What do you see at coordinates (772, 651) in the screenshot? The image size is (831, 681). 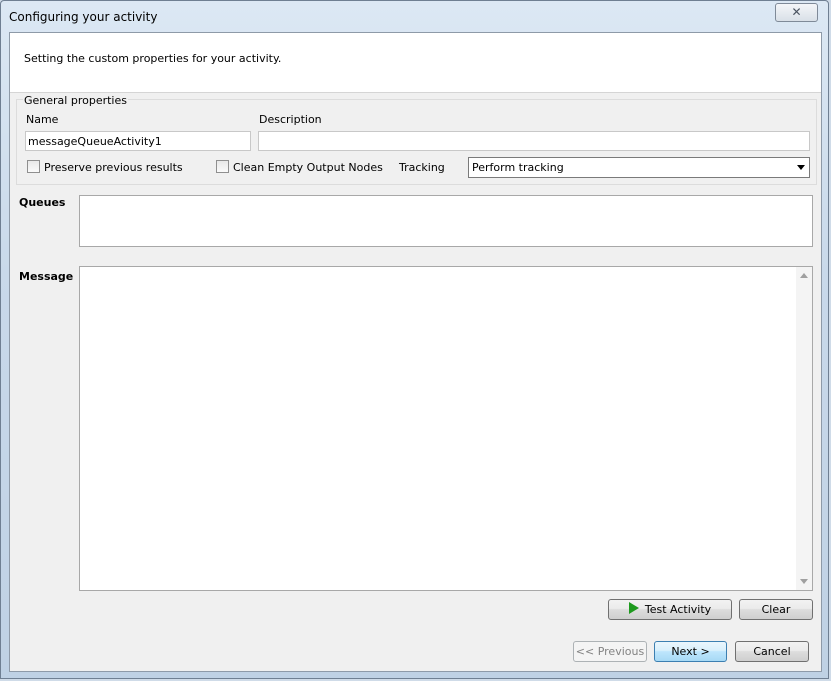 I see `cancel-button: Cancel` at bounding box center [772, 651].